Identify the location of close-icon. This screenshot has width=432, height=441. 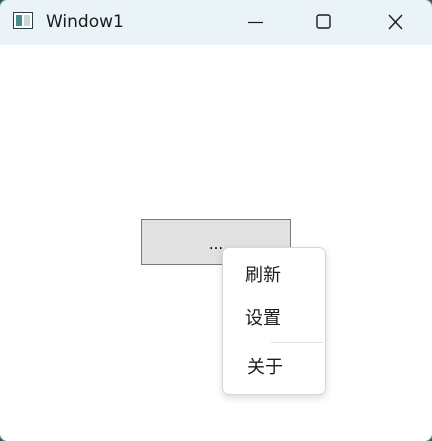
(395, 22).